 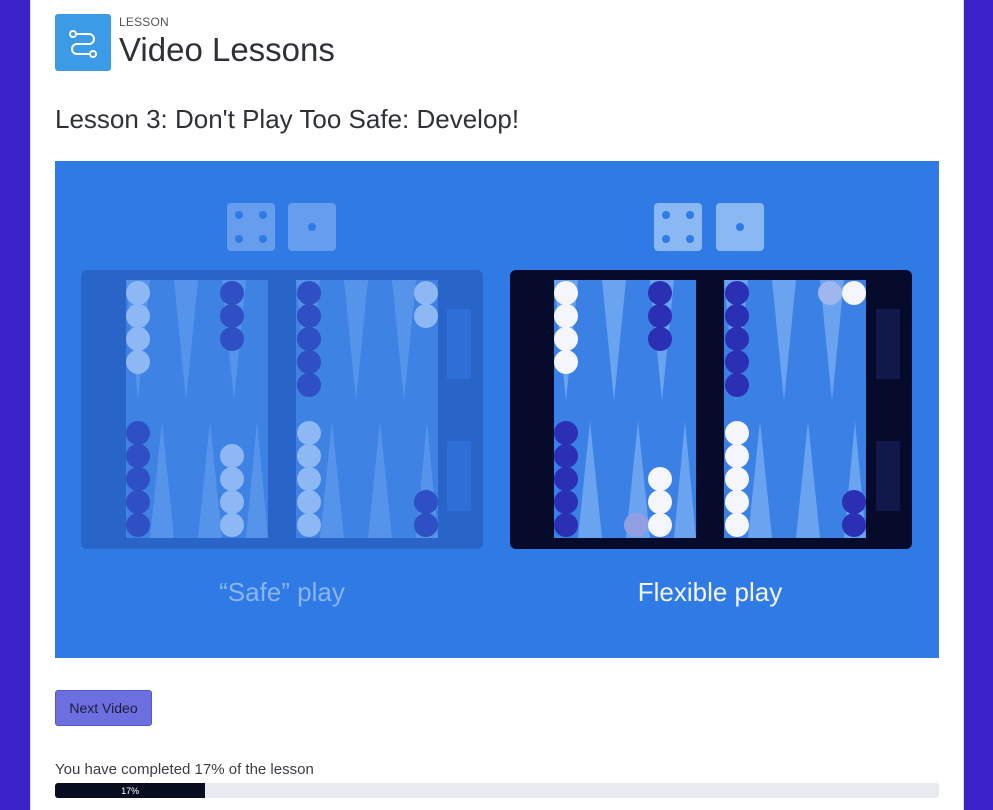 I want to click on caption-flexible-play: Flexible play, so click(x=710, y=592).